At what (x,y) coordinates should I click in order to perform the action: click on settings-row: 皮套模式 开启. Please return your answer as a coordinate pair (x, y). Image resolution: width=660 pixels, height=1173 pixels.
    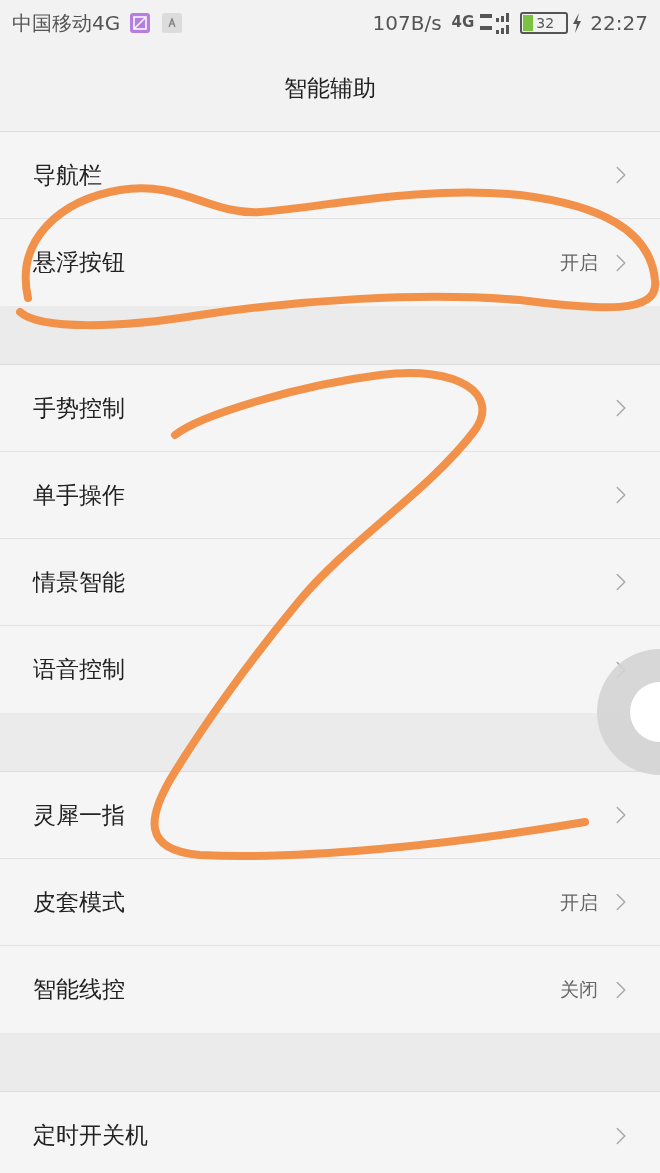
    Looking at the image, I should click on (330, 902).